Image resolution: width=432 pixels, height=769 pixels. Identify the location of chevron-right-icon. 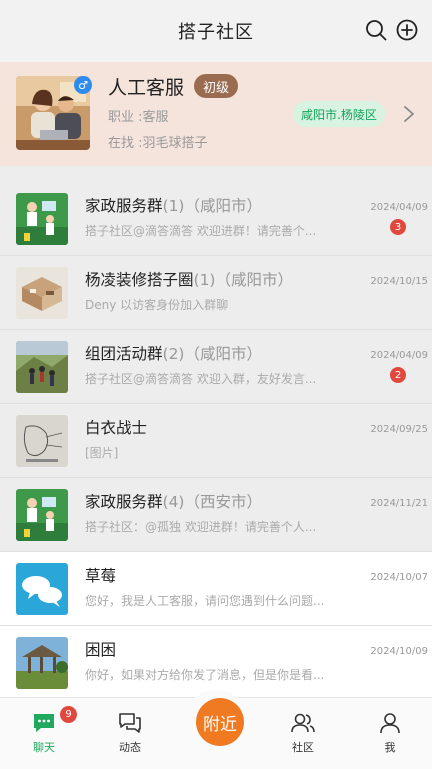
(409, 114).